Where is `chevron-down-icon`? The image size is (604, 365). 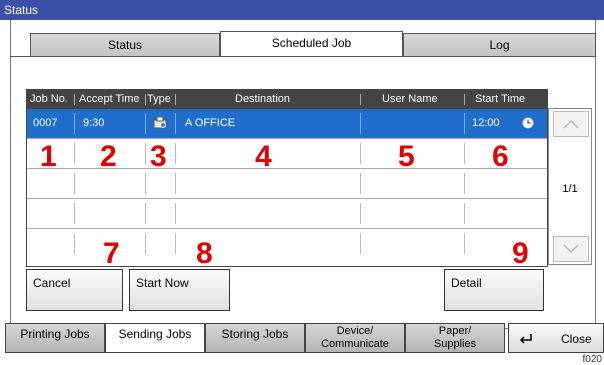
chevron-down-icon is located at coordinates (571, 249).